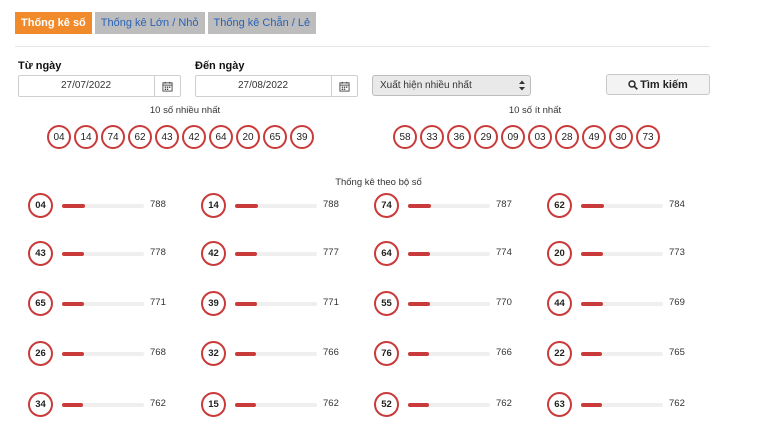  I want to click on to-date-field: 27/08/2022, so click(276, 86).